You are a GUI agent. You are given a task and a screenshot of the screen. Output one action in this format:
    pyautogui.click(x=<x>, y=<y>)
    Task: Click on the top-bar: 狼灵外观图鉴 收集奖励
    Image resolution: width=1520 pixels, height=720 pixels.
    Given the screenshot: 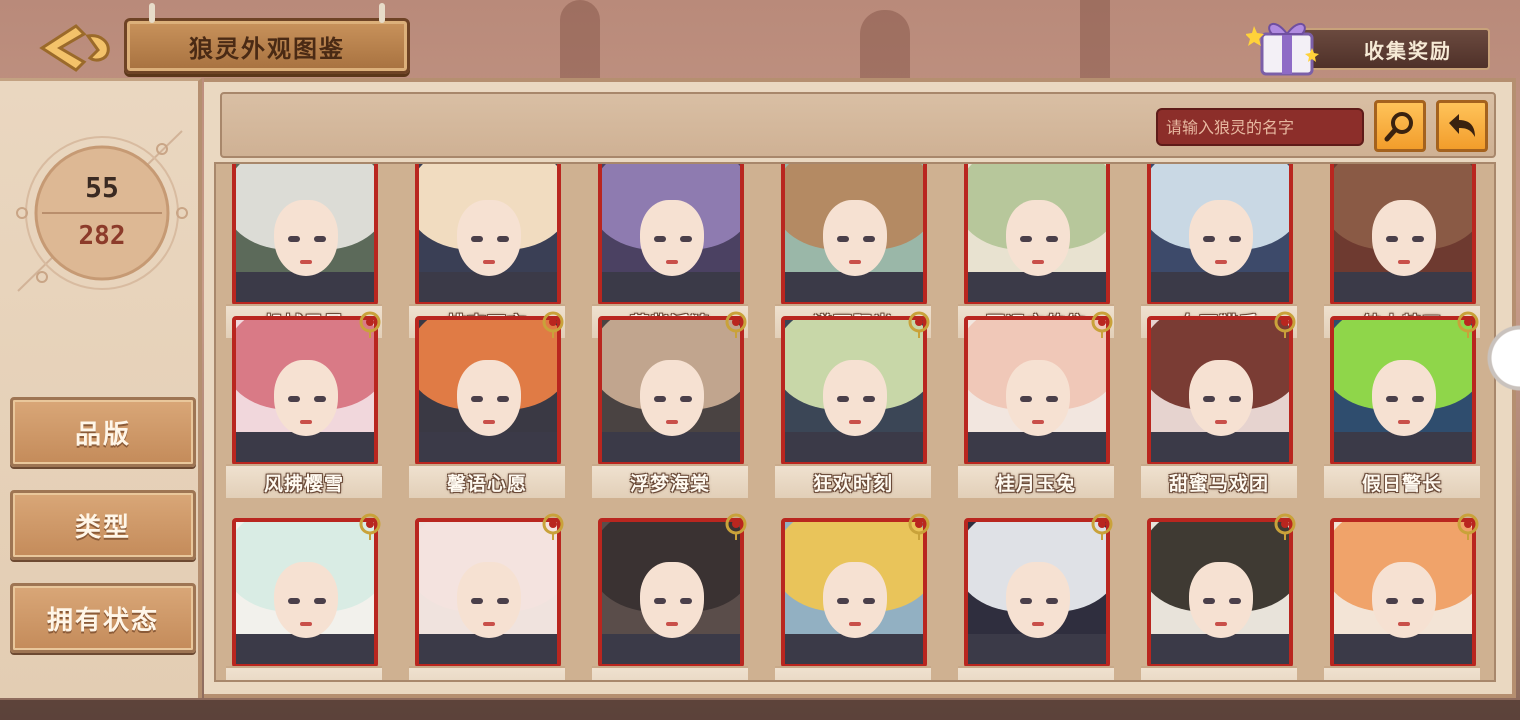 What is the action you would take?
    pyautogui.click(x=760, y=40)
    